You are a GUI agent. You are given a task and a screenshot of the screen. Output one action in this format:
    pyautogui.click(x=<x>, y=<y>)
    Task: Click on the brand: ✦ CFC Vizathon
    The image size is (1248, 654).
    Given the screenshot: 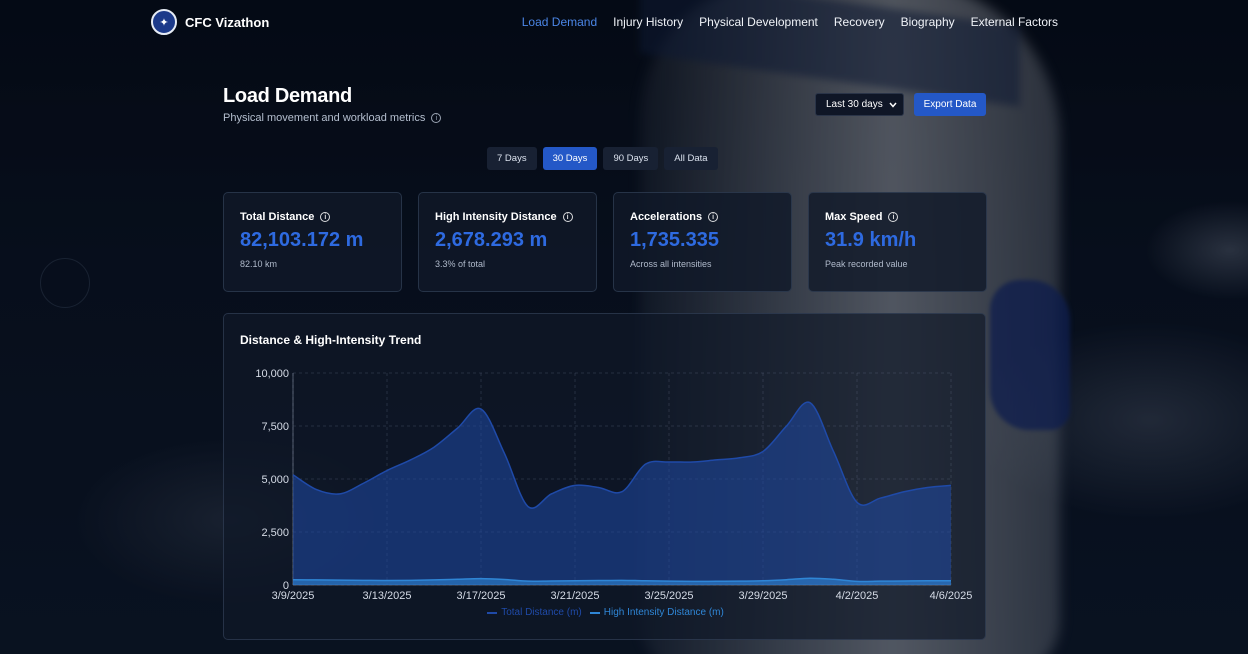 What is the action you would take?
    pyautogui.click(x=210, y=22)
    